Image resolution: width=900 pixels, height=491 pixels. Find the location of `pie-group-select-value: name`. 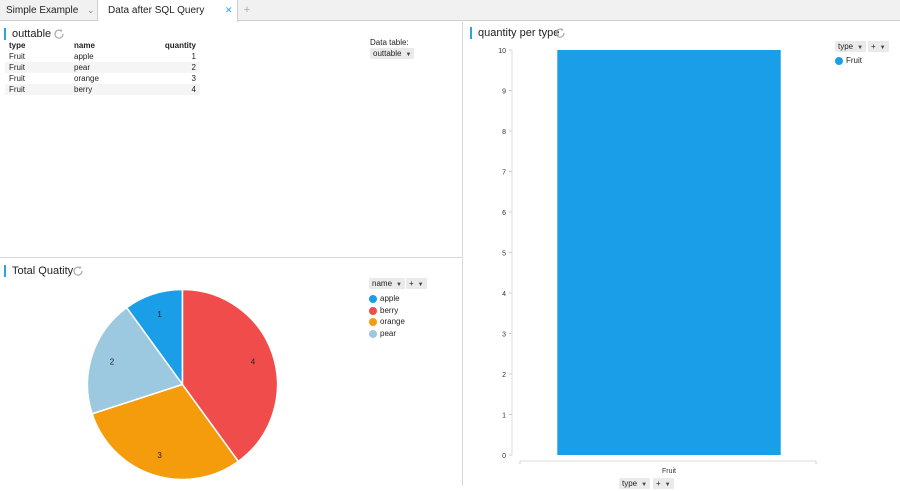

pie-group-select-value: name is located at coordinates (382, 283).